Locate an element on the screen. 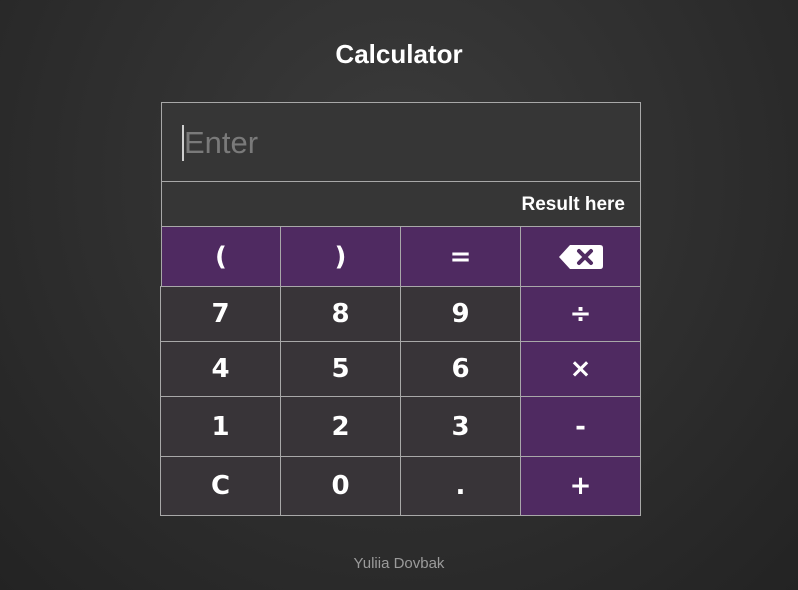  digit-8-button: 8 is located at coordinates (340, 314).